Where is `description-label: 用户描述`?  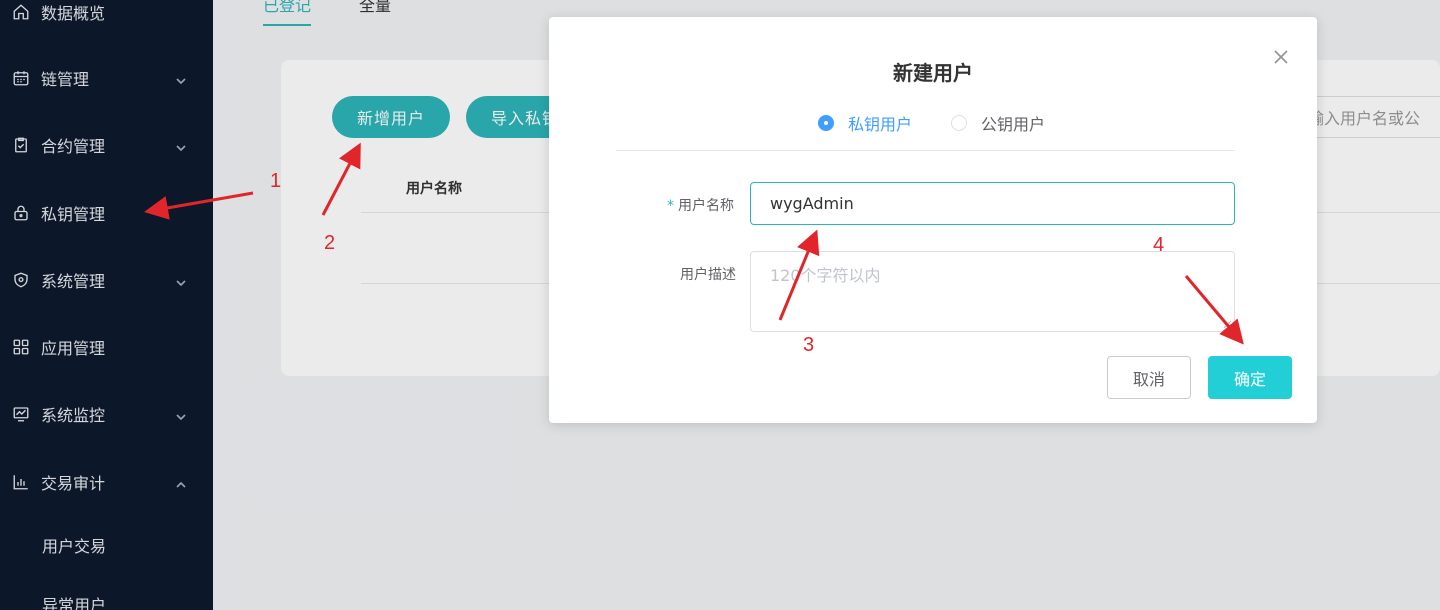
description-label: 用户描述 is located at coordinates (708, 275).